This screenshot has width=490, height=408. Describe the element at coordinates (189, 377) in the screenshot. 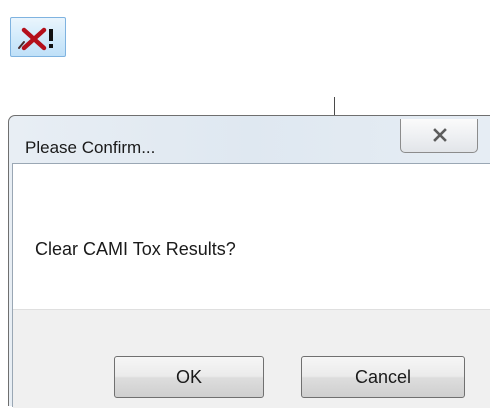

I see `ok-button: OK` at that location.